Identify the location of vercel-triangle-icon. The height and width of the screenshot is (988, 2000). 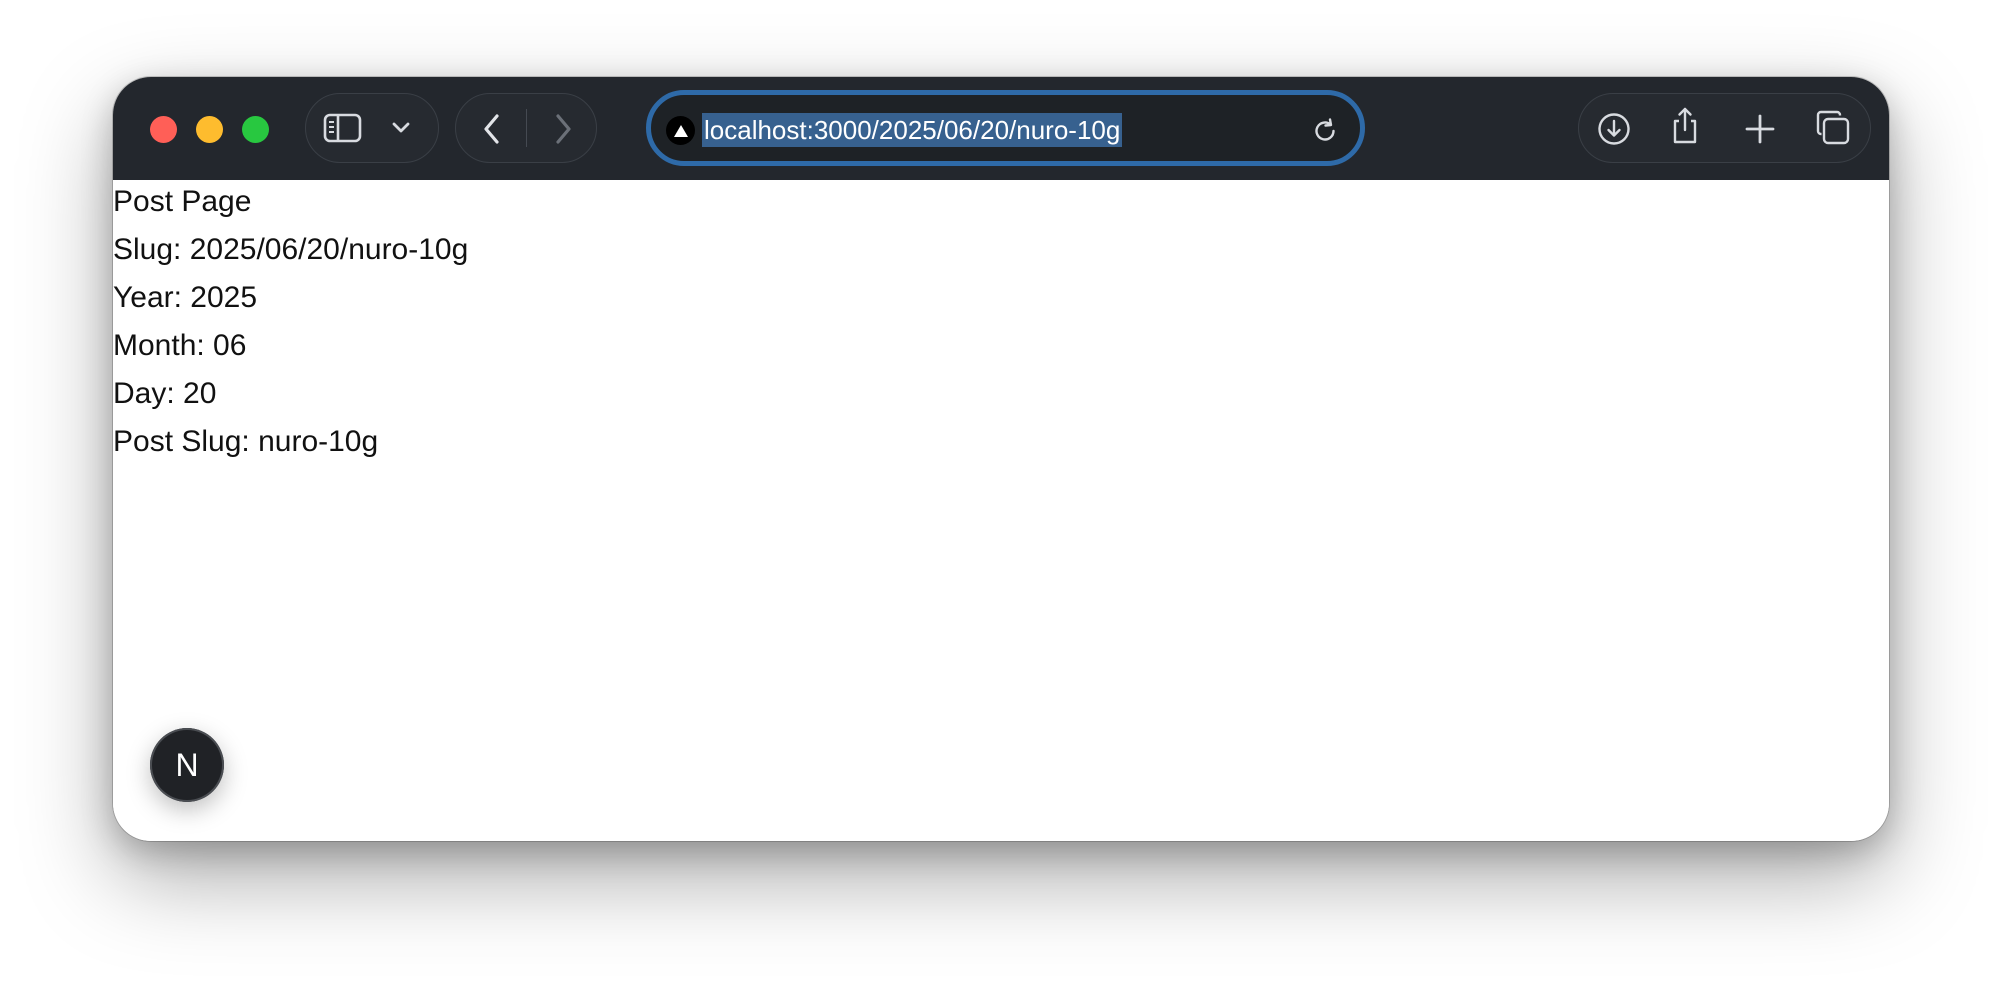
(680, 130).